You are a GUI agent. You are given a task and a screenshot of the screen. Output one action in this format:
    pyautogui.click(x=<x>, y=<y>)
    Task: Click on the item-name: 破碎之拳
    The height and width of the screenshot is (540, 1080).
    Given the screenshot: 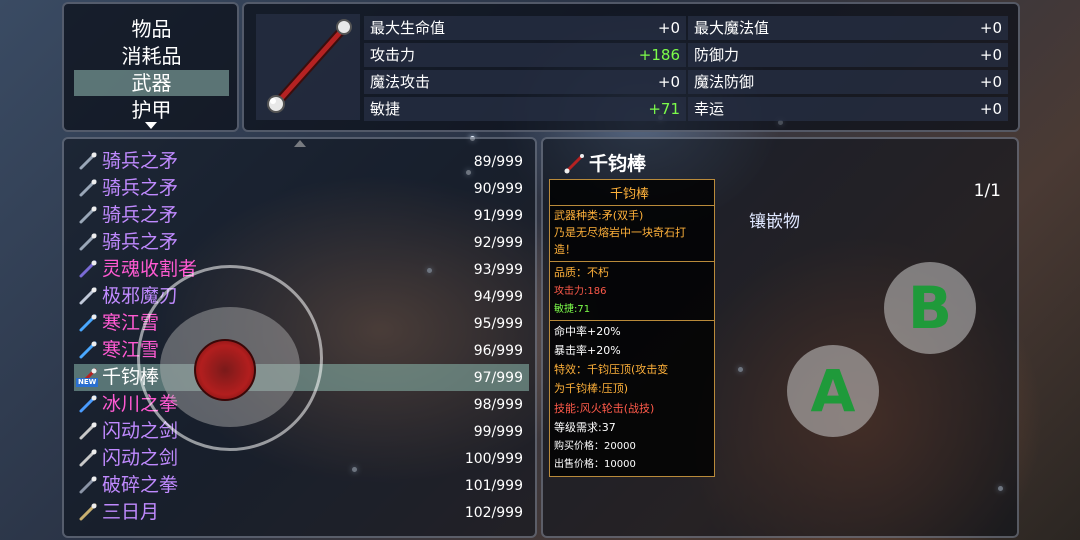 What is the action you would take?
    pyautogui.click(x=140, y=485)
    